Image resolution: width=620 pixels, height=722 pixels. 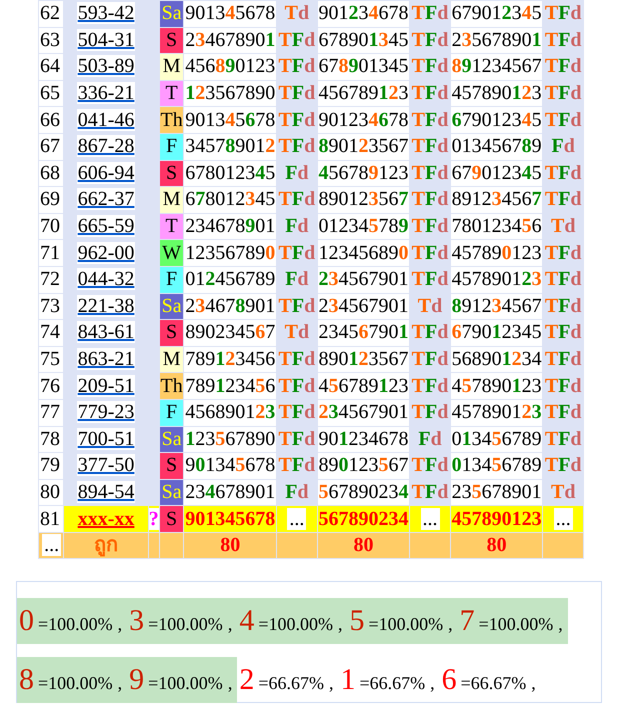 What do you see at coordinates (106, 305) in the screenshot?
I see `code-link: 221-38` at bounding box center [106, 305].